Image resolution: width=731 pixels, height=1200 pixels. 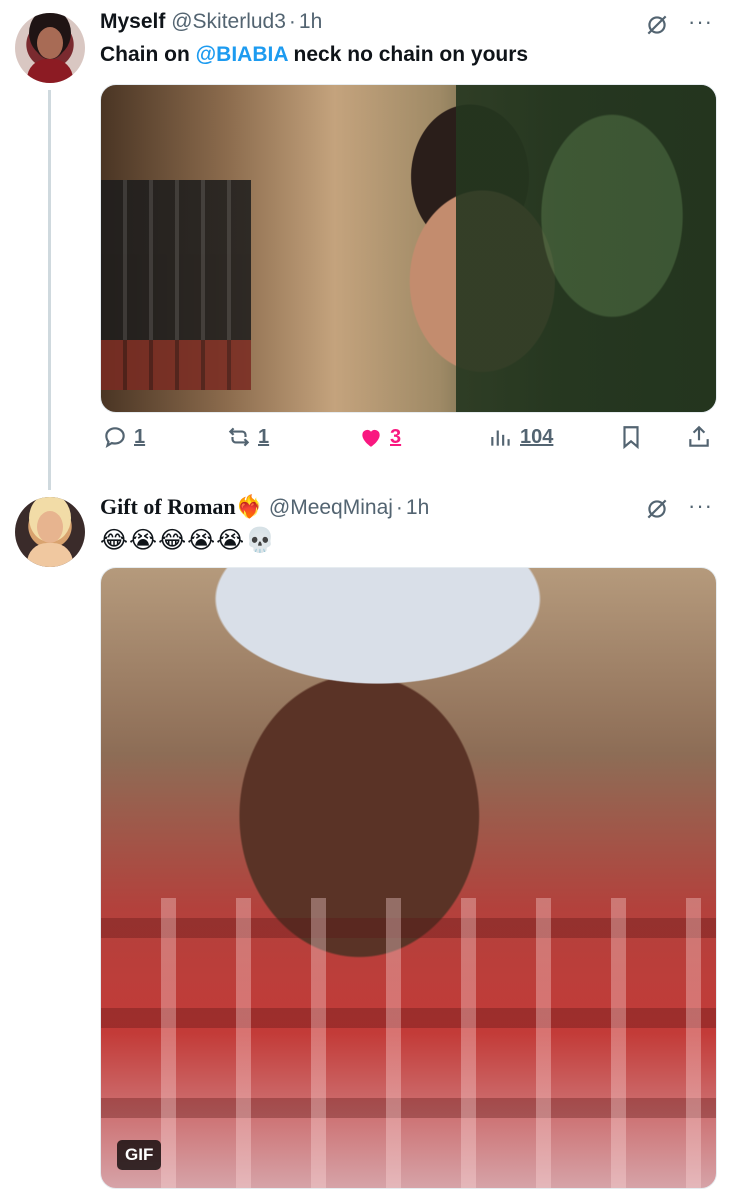 I want to click on like-count: 3, so click(x=396, y=436).